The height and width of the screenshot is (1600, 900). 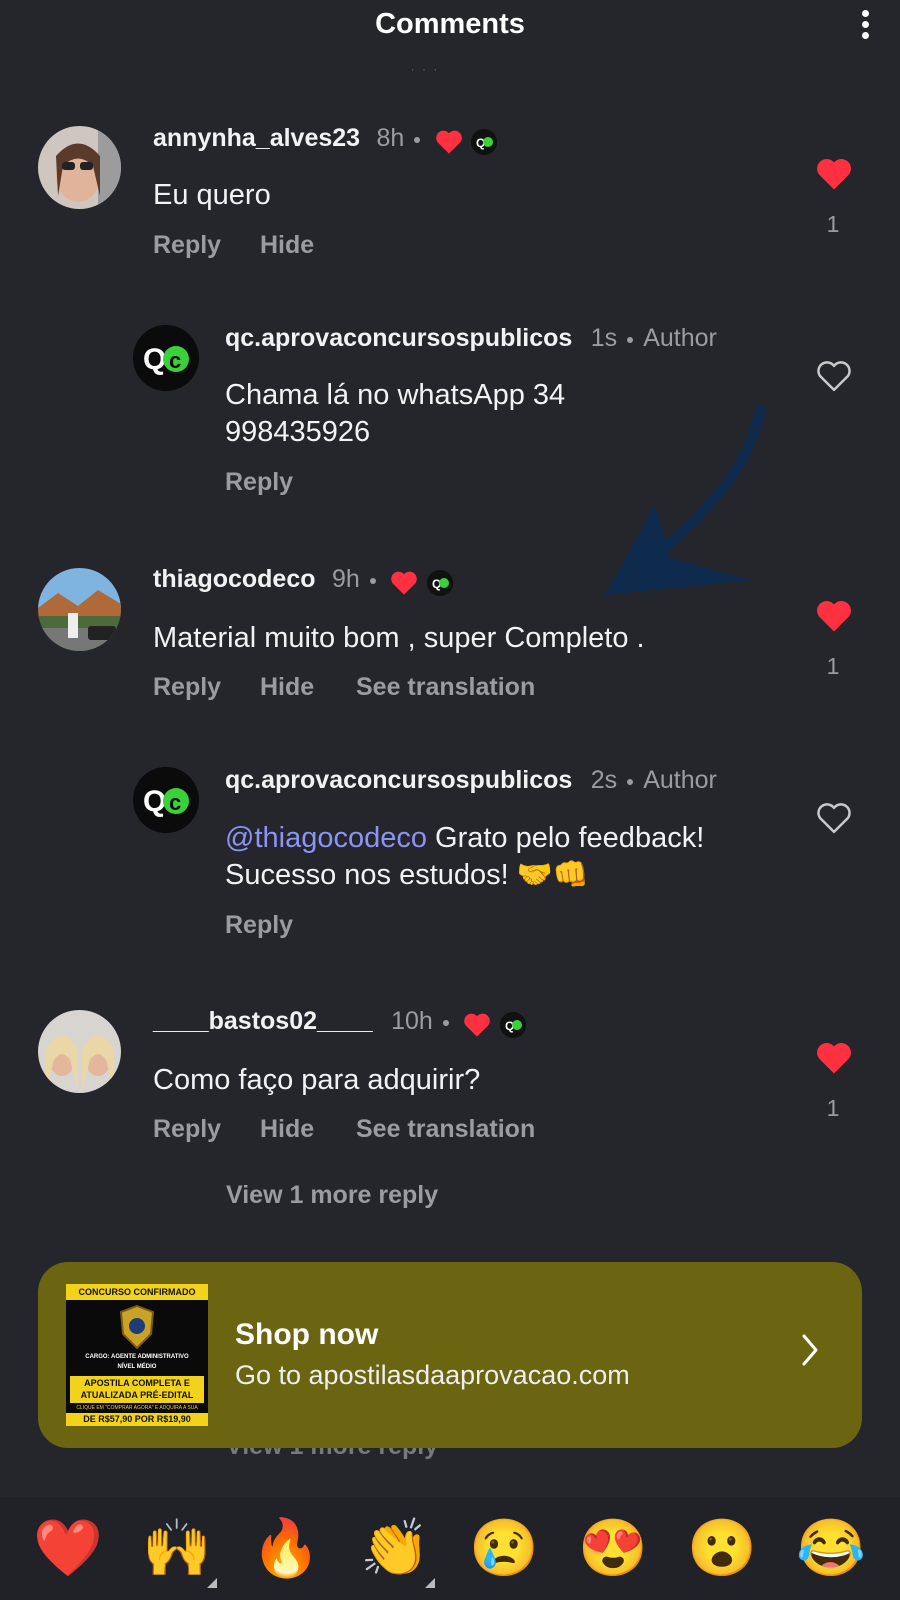 What do you see at coordinates (79, 1051) in the screenshot?
I see `avatar-bastos02` at bounding box center [79, 1051].